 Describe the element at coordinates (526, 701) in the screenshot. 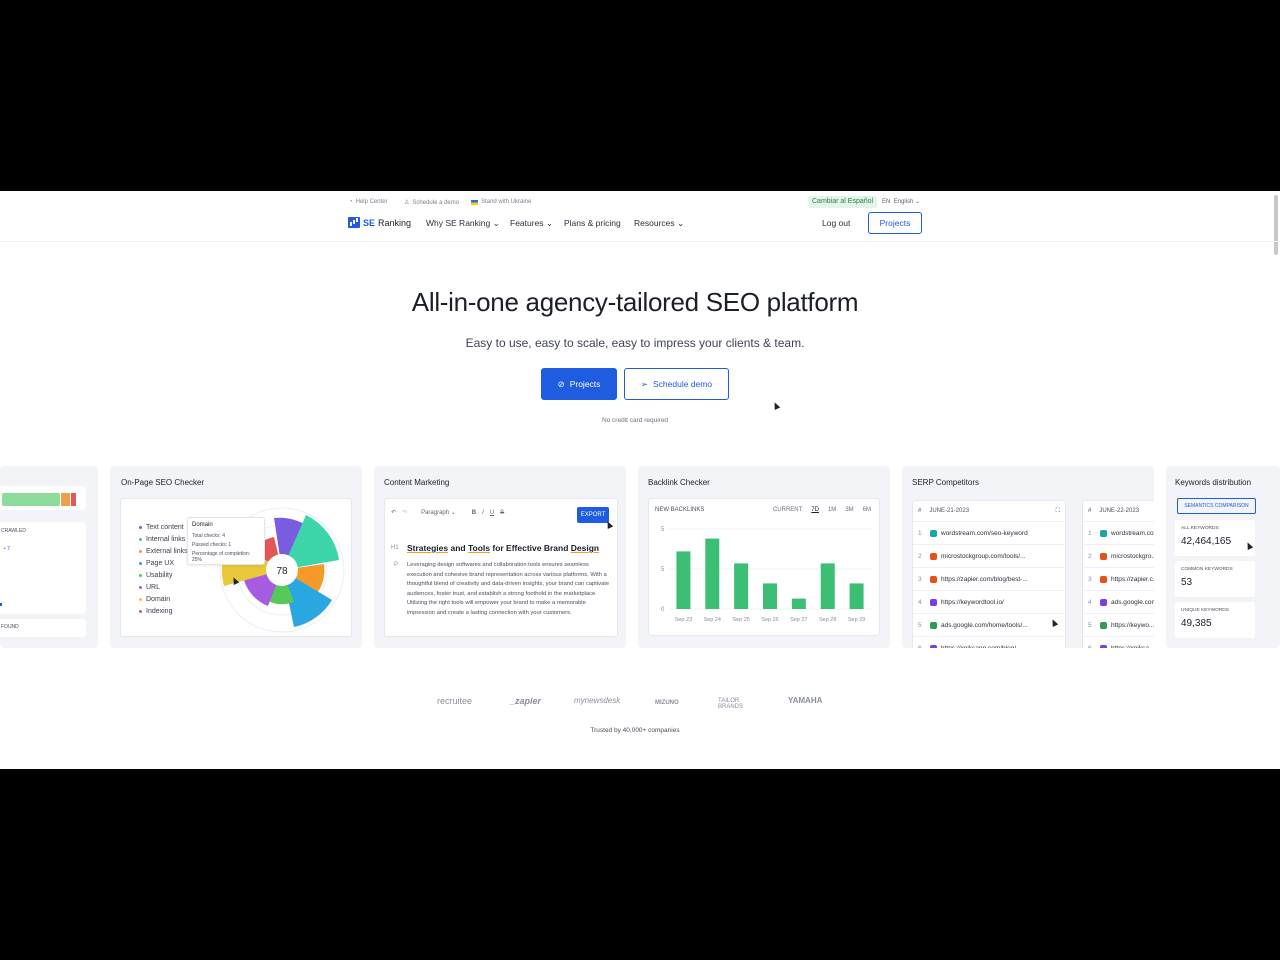

I see `logo-zapier: _zapier` at that location.